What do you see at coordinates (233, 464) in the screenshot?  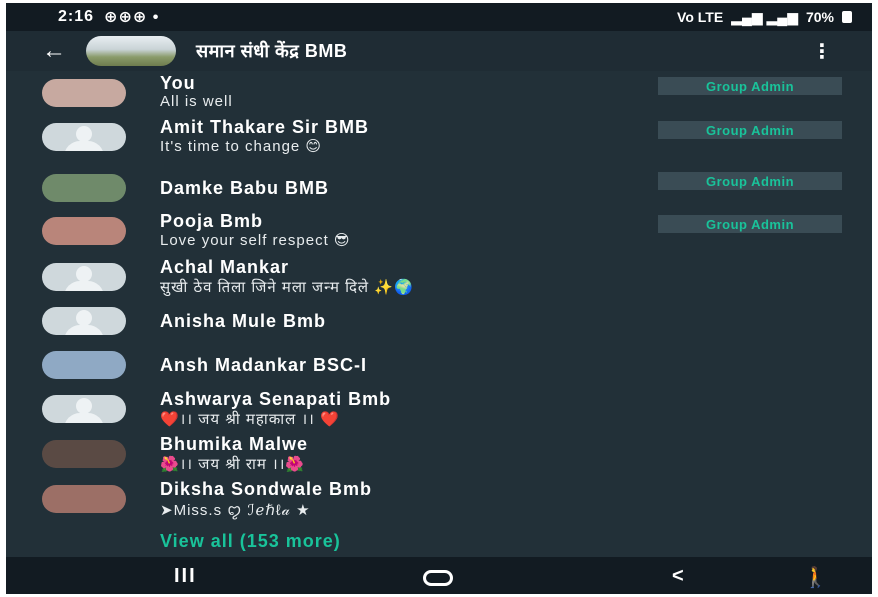 I see `member-about: 🌺।। जय श्री राम ।।🌺` at bounding box center [233, 464].